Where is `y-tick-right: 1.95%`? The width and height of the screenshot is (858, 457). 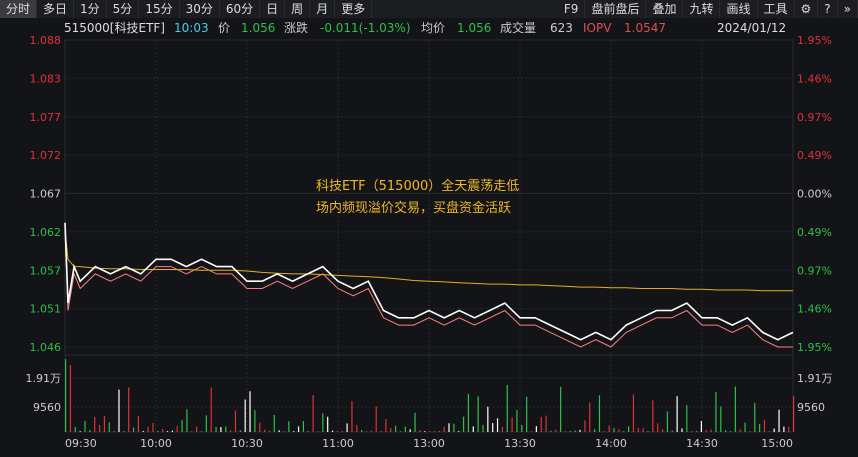 y-tick-right: 1.95% is located at coordinates (814, 40).